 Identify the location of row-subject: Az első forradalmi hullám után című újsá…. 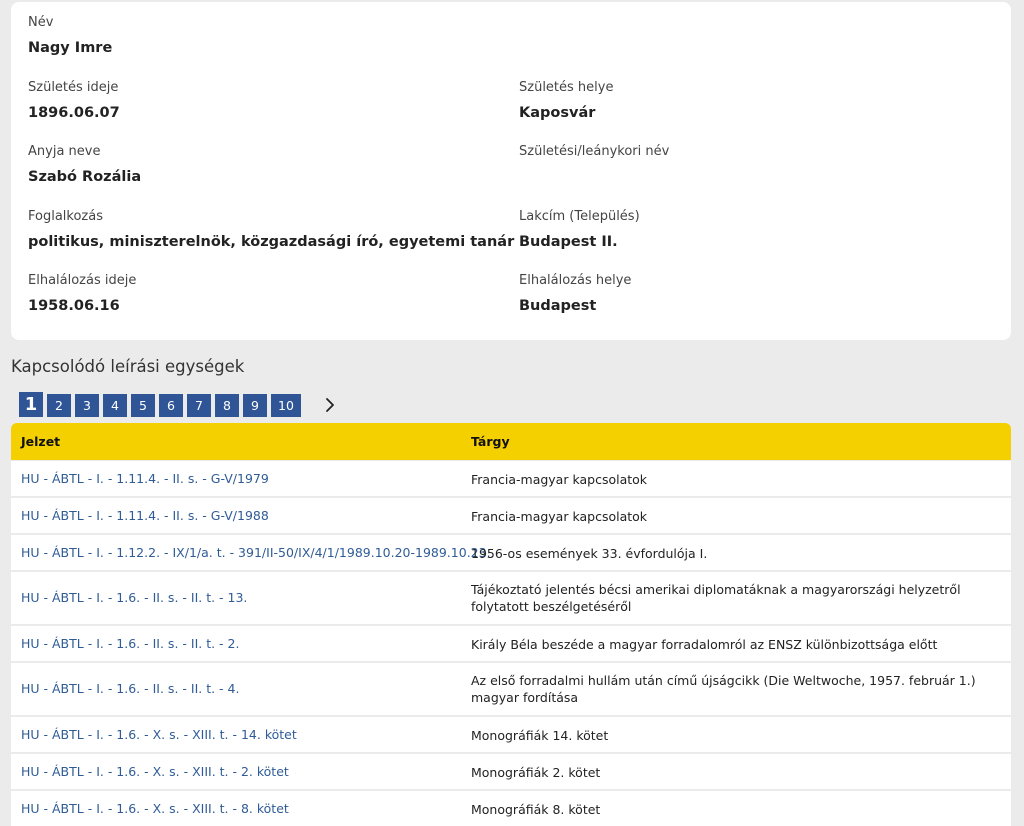
(723, 689).